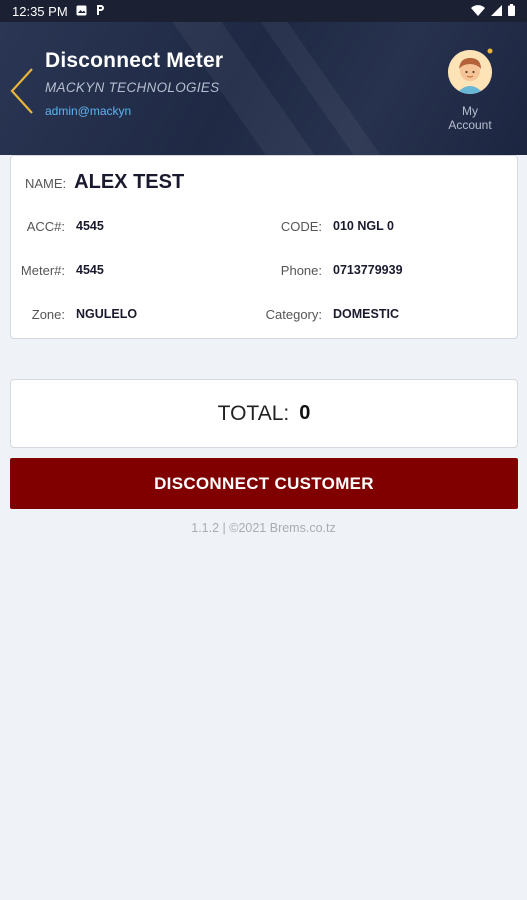 The height and width of the screenshot is (900, 527). Describe the element at coordinates (293, 314) in the screenshot. I see `category-label: Category:` at that location.